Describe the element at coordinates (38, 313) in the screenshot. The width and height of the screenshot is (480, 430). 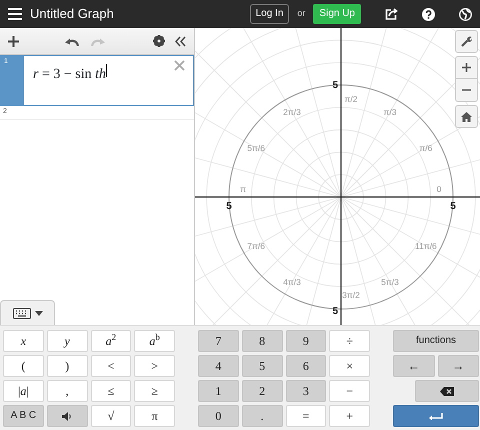
I see `caret-icon` at that location.